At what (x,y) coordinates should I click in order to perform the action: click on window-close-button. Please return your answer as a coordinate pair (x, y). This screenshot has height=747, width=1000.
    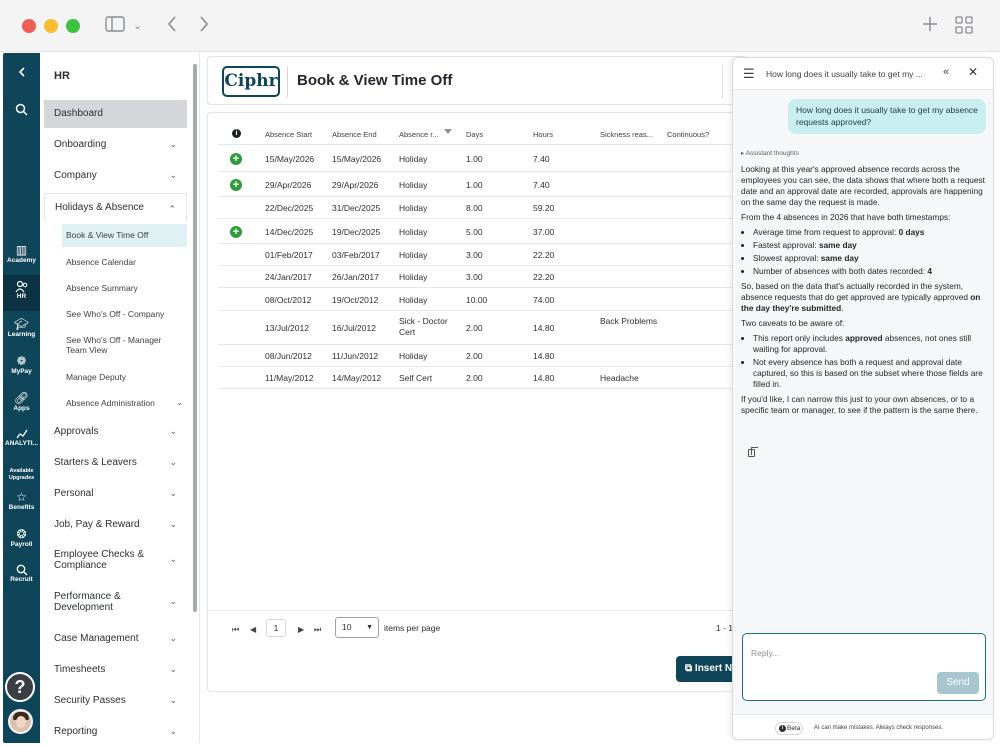
    Looking at the image, I should click on (29, 26).